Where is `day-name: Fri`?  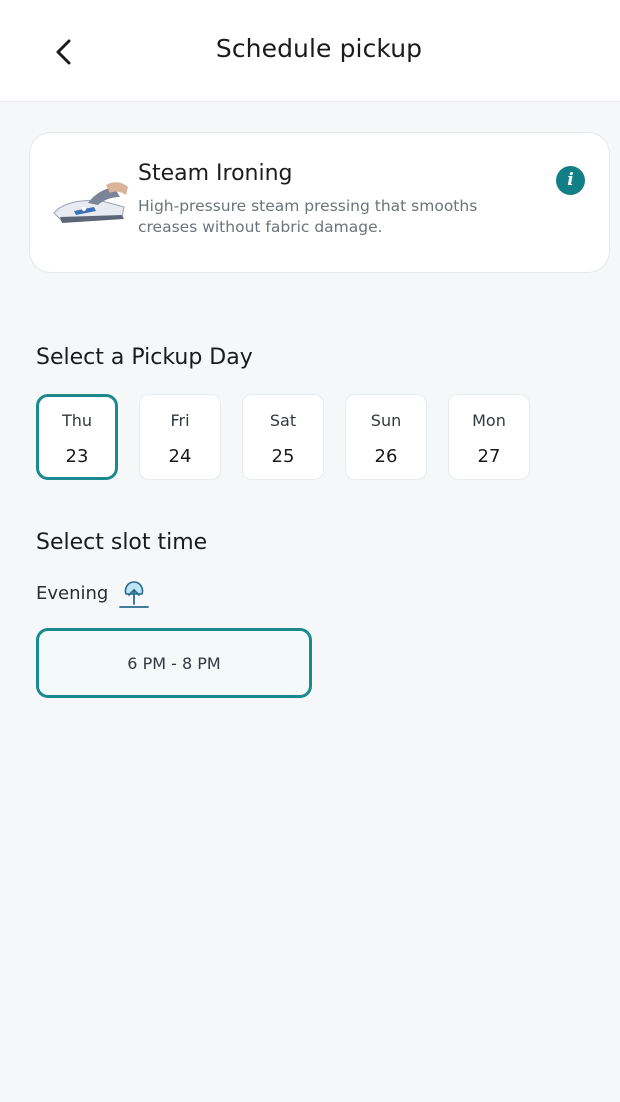
day-name: Fri is located at coordinates (180, 420).